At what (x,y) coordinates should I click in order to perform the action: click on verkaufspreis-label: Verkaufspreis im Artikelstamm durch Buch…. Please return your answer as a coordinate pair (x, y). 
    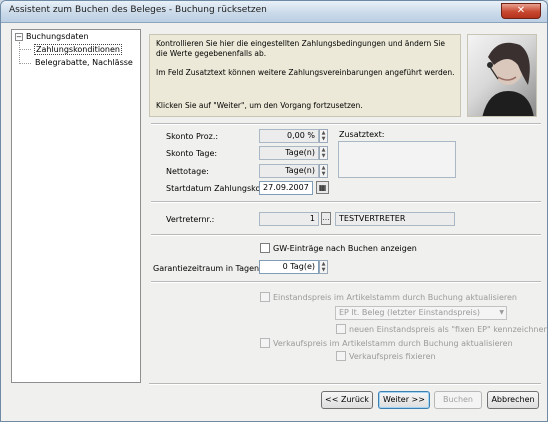
    Looking at the image, I should click on (393, 343).